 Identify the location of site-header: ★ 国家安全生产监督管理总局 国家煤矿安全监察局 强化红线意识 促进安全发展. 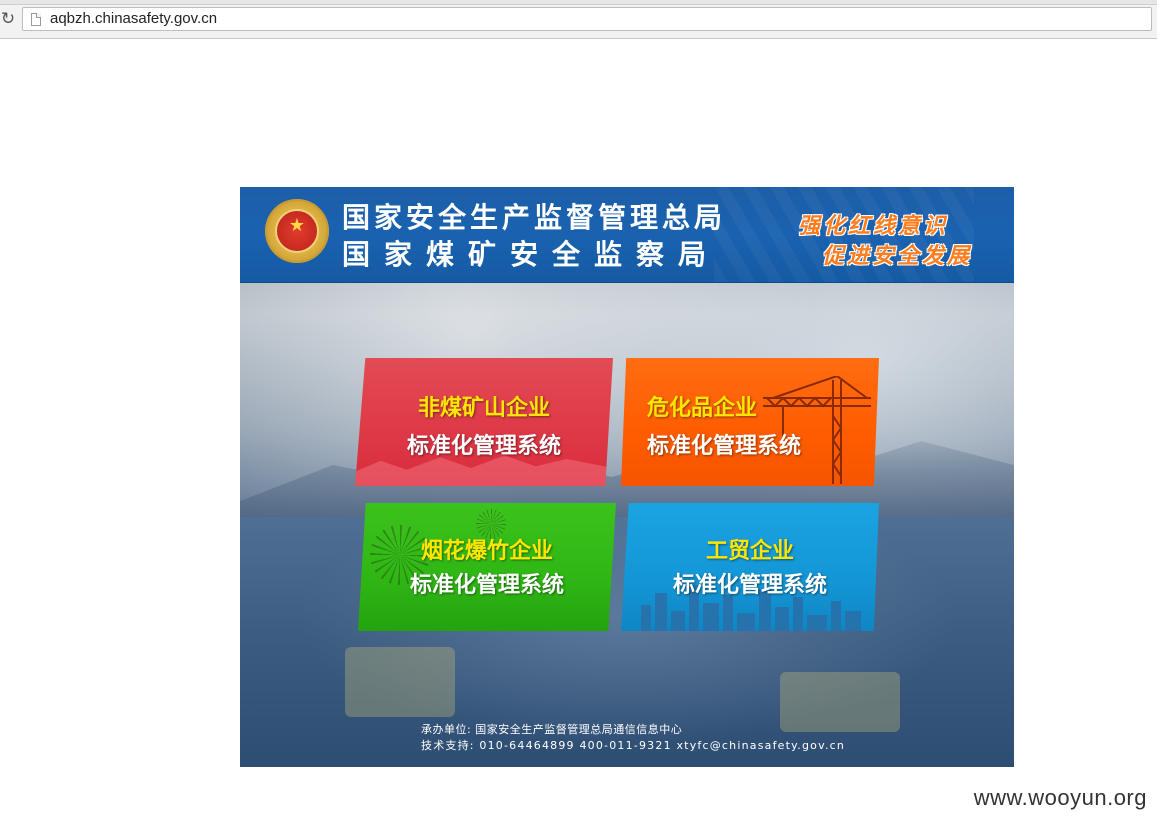
(627, 235).